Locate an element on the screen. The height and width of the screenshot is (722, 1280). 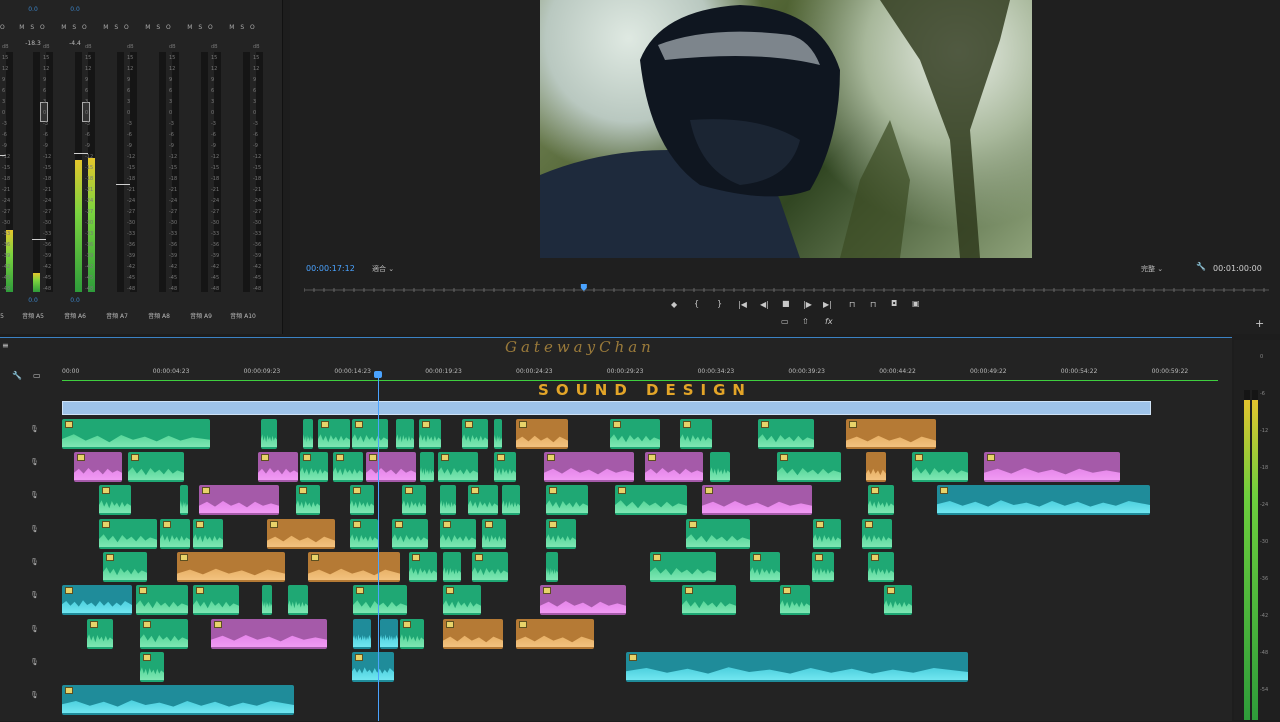
insert-icon: ⊓ is located at coordinates (852, 304).